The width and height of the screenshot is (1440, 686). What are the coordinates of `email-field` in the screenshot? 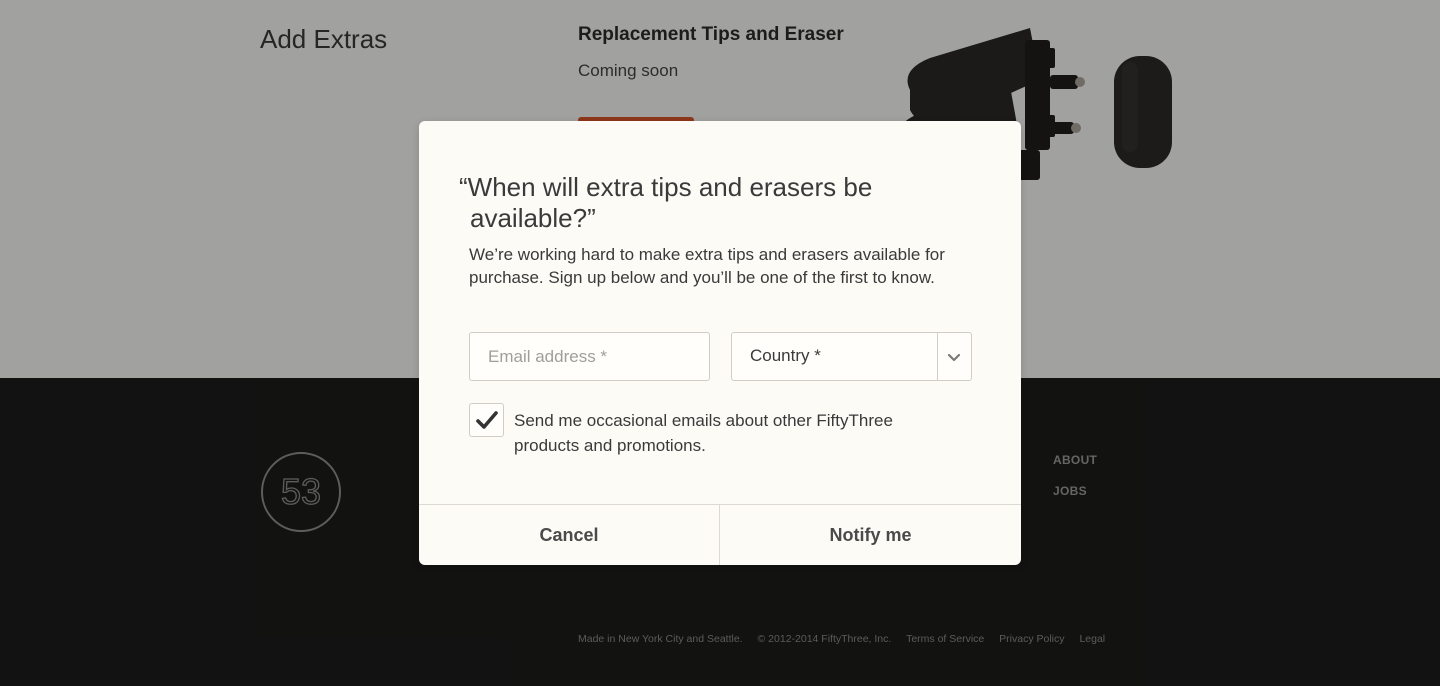 It's located at (589, 356).